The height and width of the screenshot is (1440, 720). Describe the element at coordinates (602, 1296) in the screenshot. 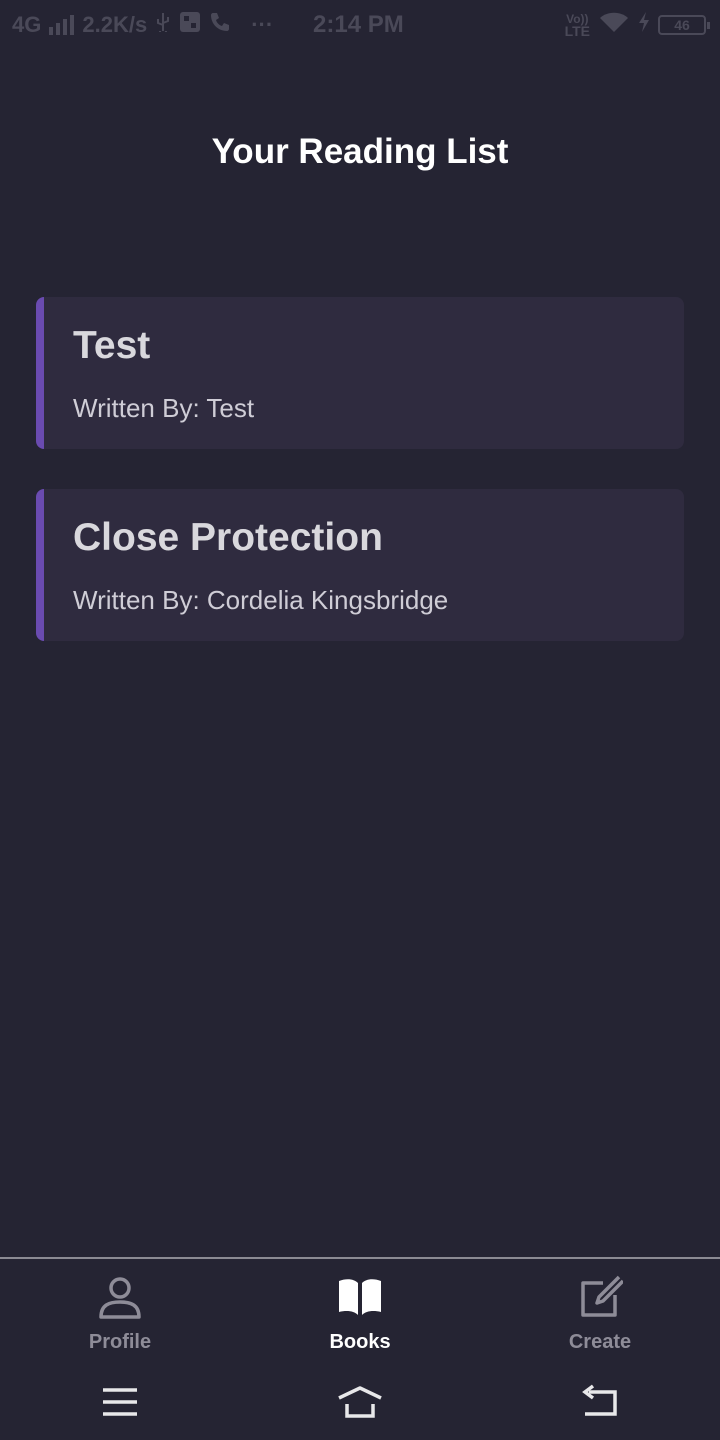

I see `edit-square-icon` at that location.